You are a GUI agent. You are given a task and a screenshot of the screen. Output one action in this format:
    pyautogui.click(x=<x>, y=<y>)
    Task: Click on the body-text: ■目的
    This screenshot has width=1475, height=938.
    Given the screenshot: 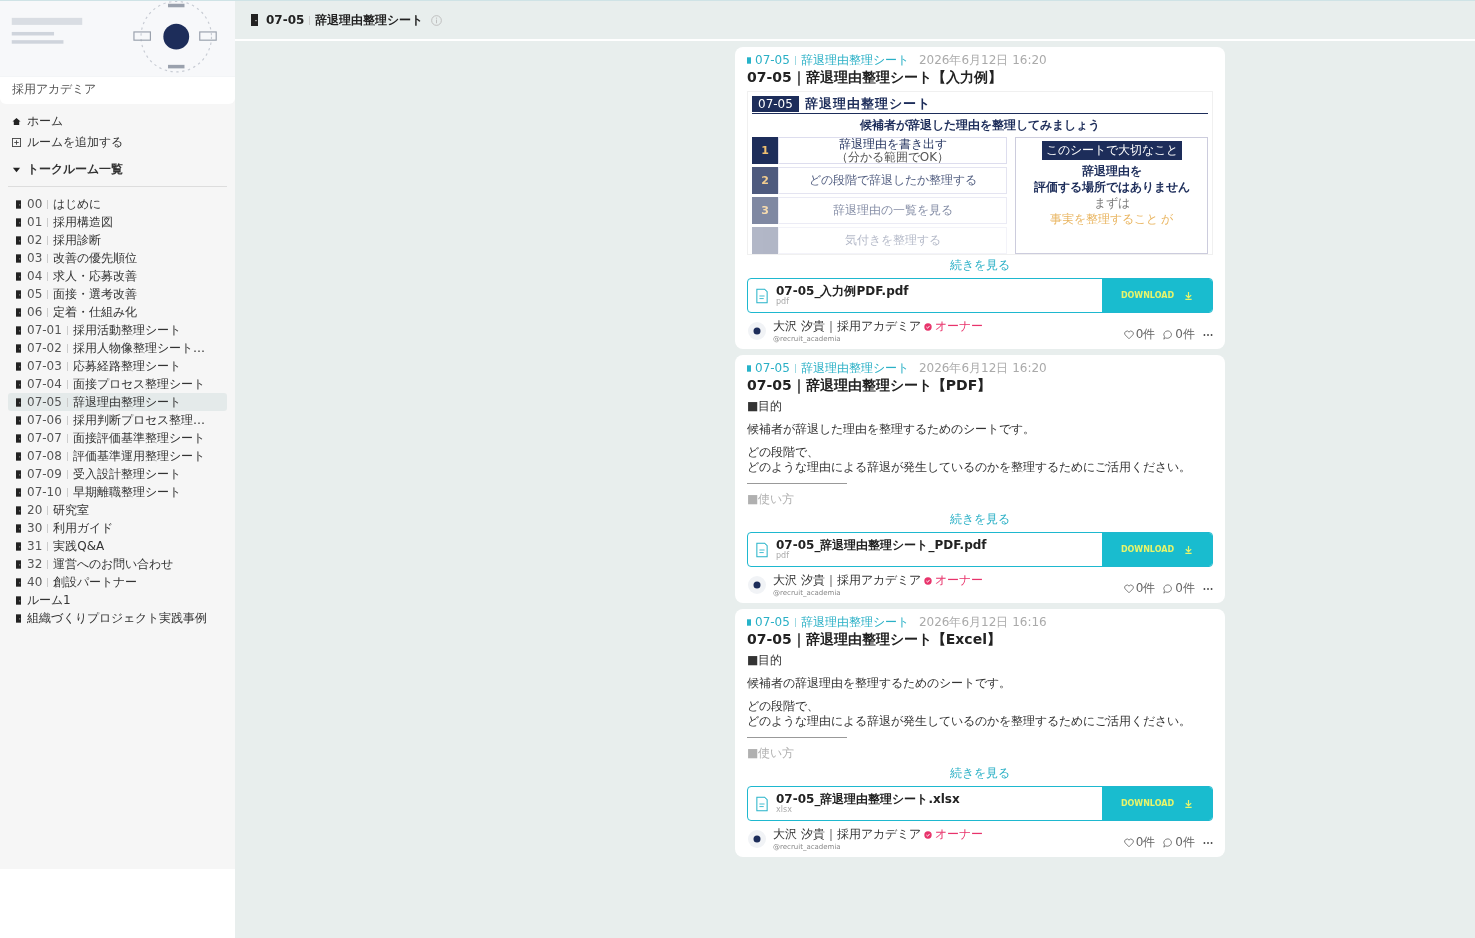 What is the action you would take?
    pyautogui.click(x=765, y=660)
    